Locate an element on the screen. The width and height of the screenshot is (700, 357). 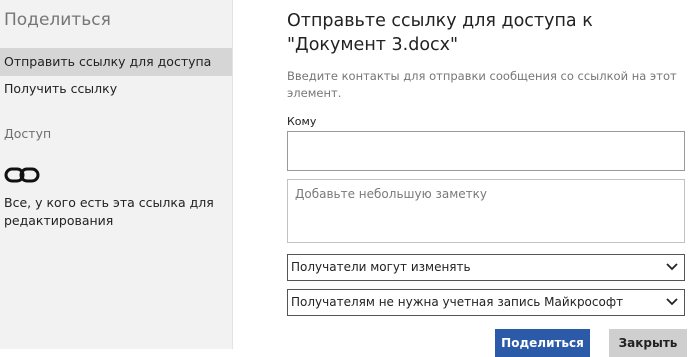
permission-select-value: Получатели могут изменять is located at coordinates (381, 267).